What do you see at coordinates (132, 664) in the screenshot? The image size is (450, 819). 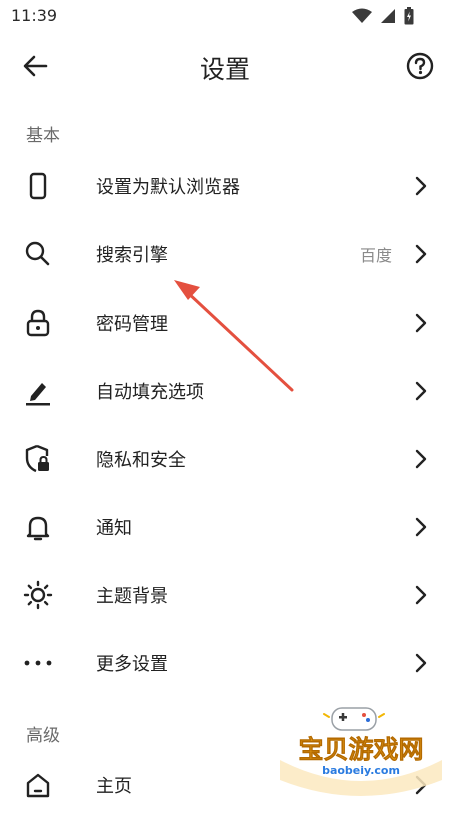 I see `settings-item-label: 更多设置` at bounding box center [132, 664].